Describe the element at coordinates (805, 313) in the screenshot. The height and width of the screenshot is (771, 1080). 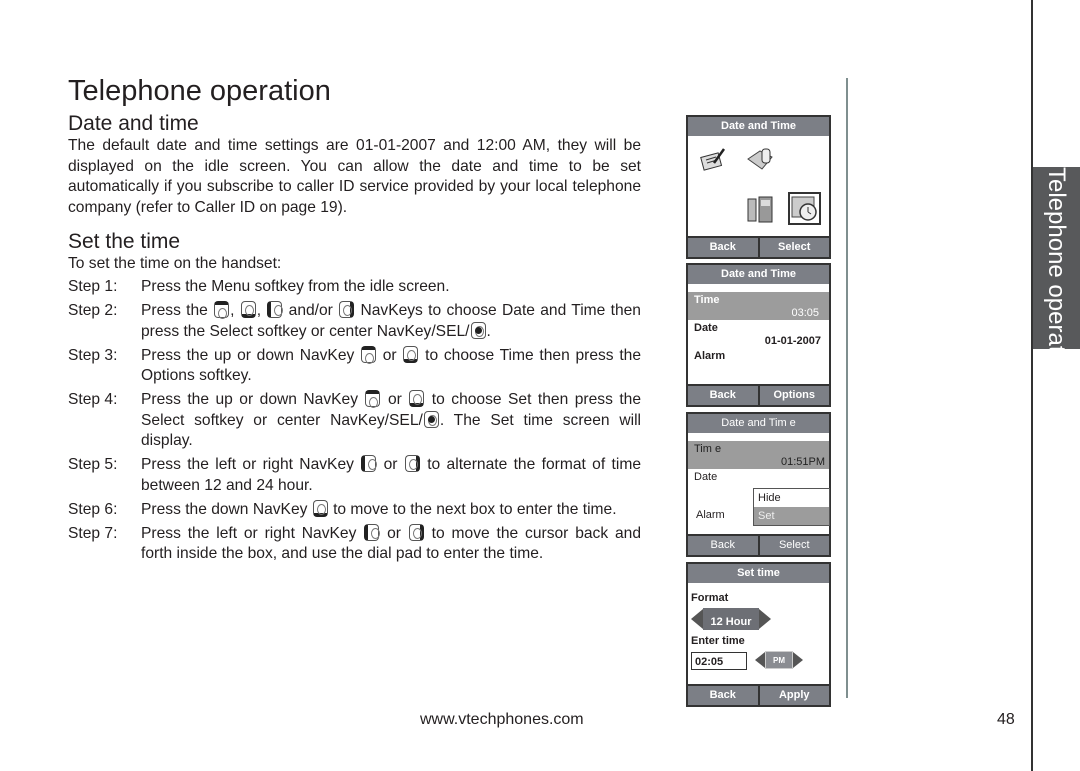
I see `row-value: 03:05` at that location.